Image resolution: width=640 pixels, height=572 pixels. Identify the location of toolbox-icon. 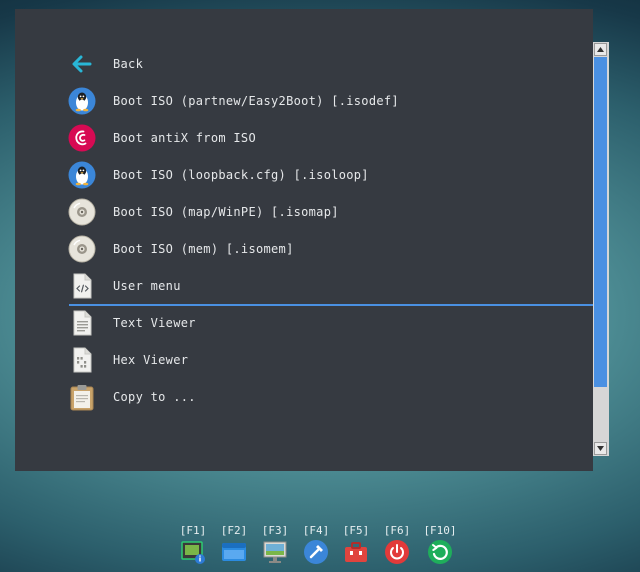
(356, 552).